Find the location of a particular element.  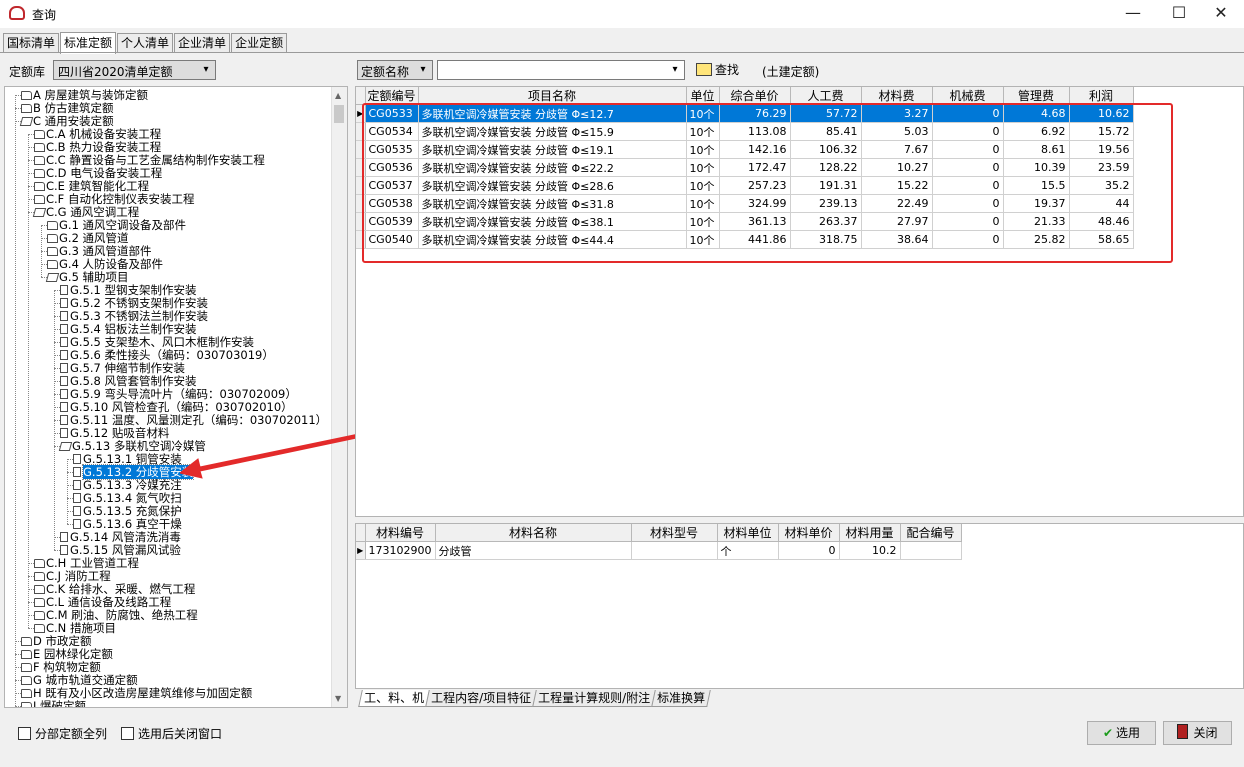

tab-standard-conversion: 标准换算 is located at coordinates (681, 698).